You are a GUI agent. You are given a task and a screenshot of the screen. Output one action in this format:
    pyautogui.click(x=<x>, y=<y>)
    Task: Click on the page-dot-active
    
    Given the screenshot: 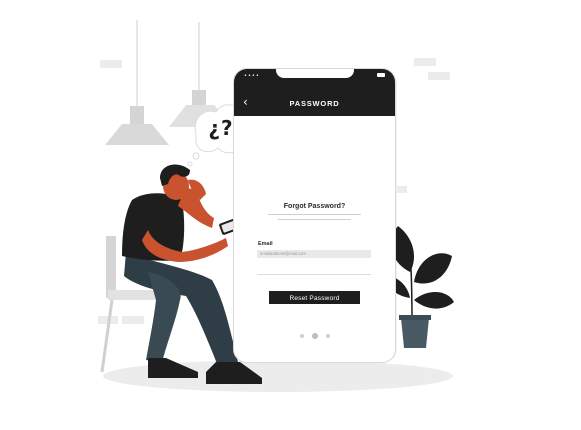 What is the action you would take?
    pyautogui.click(x=315, y=336)
    